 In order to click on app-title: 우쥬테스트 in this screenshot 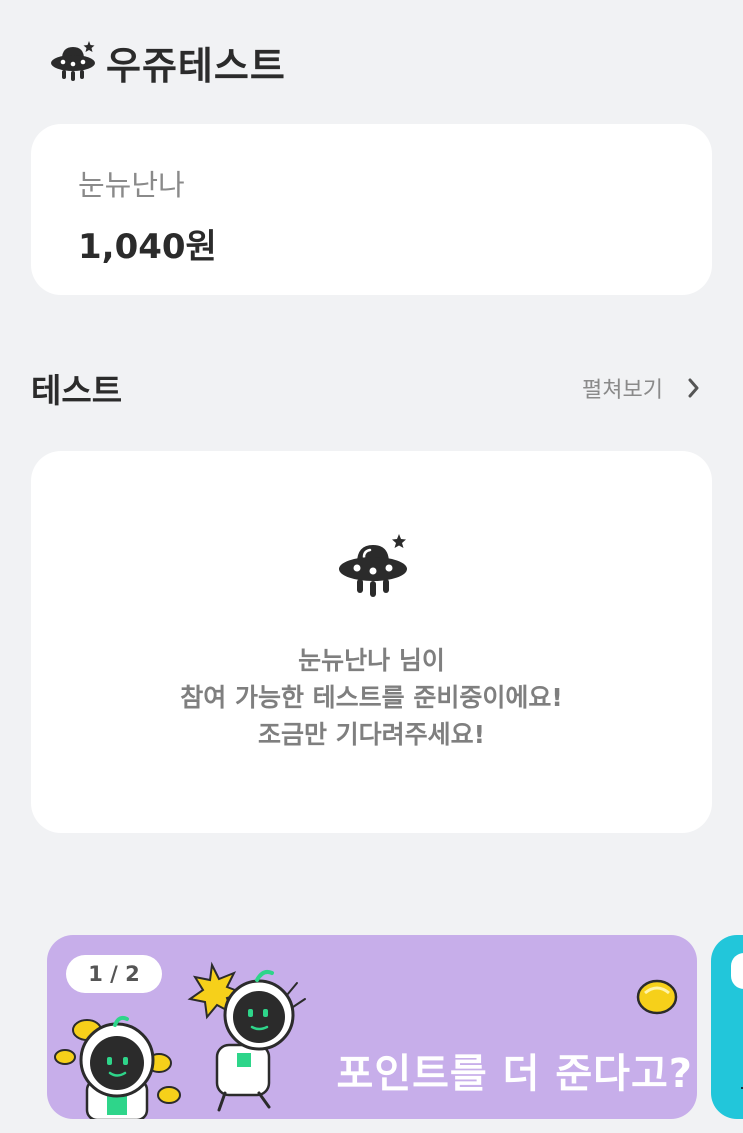, I will do `click(196, 65)`.